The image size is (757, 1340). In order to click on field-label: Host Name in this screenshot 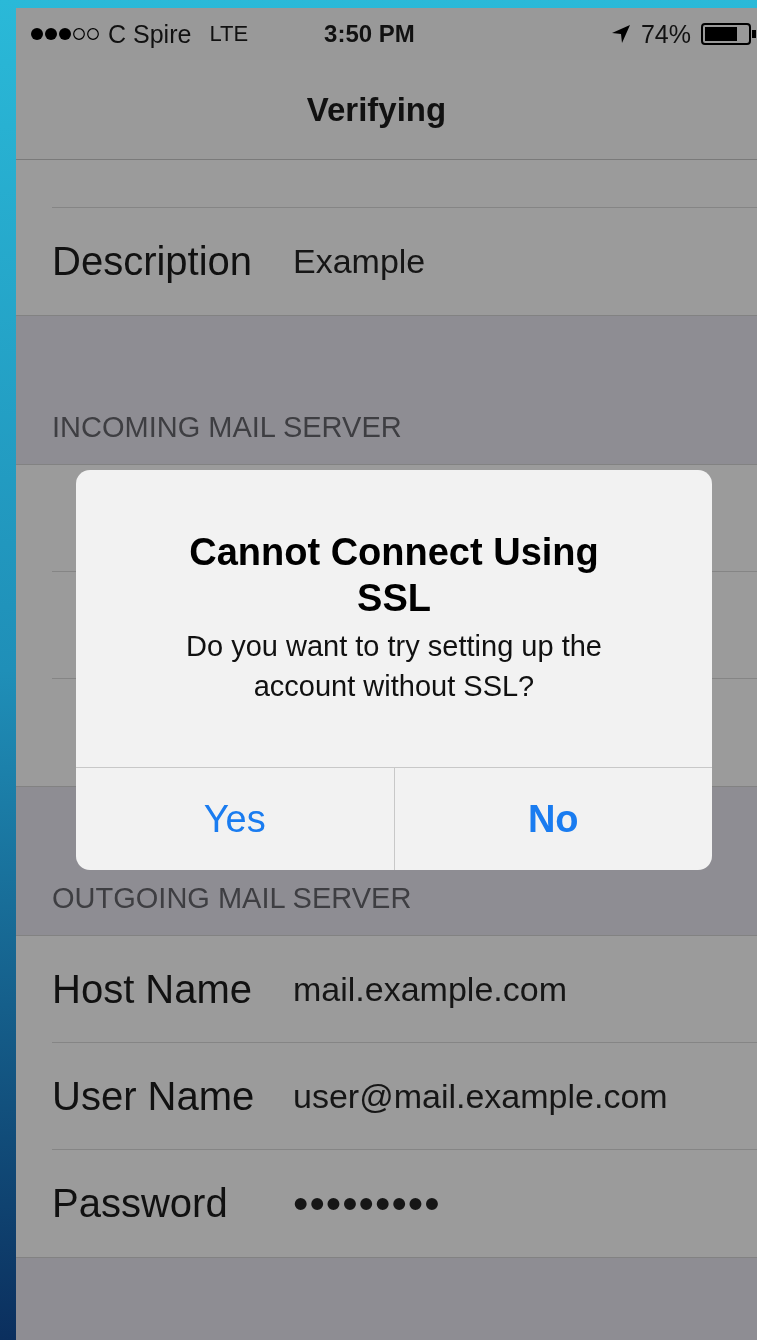, I will do `click(153, 989)`.